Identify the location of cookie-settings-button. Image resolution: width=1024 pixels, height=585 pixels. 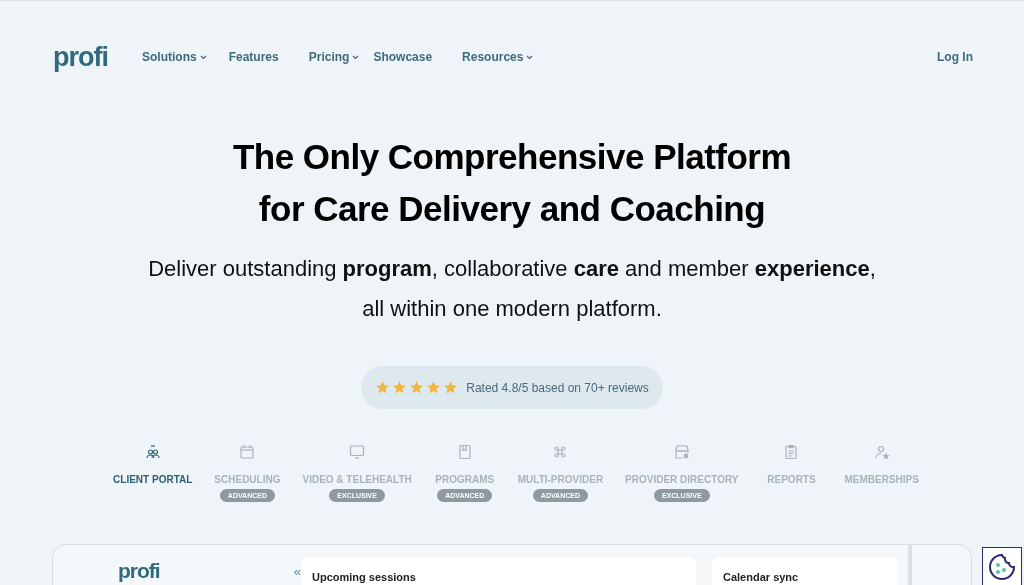
(1002, 566).